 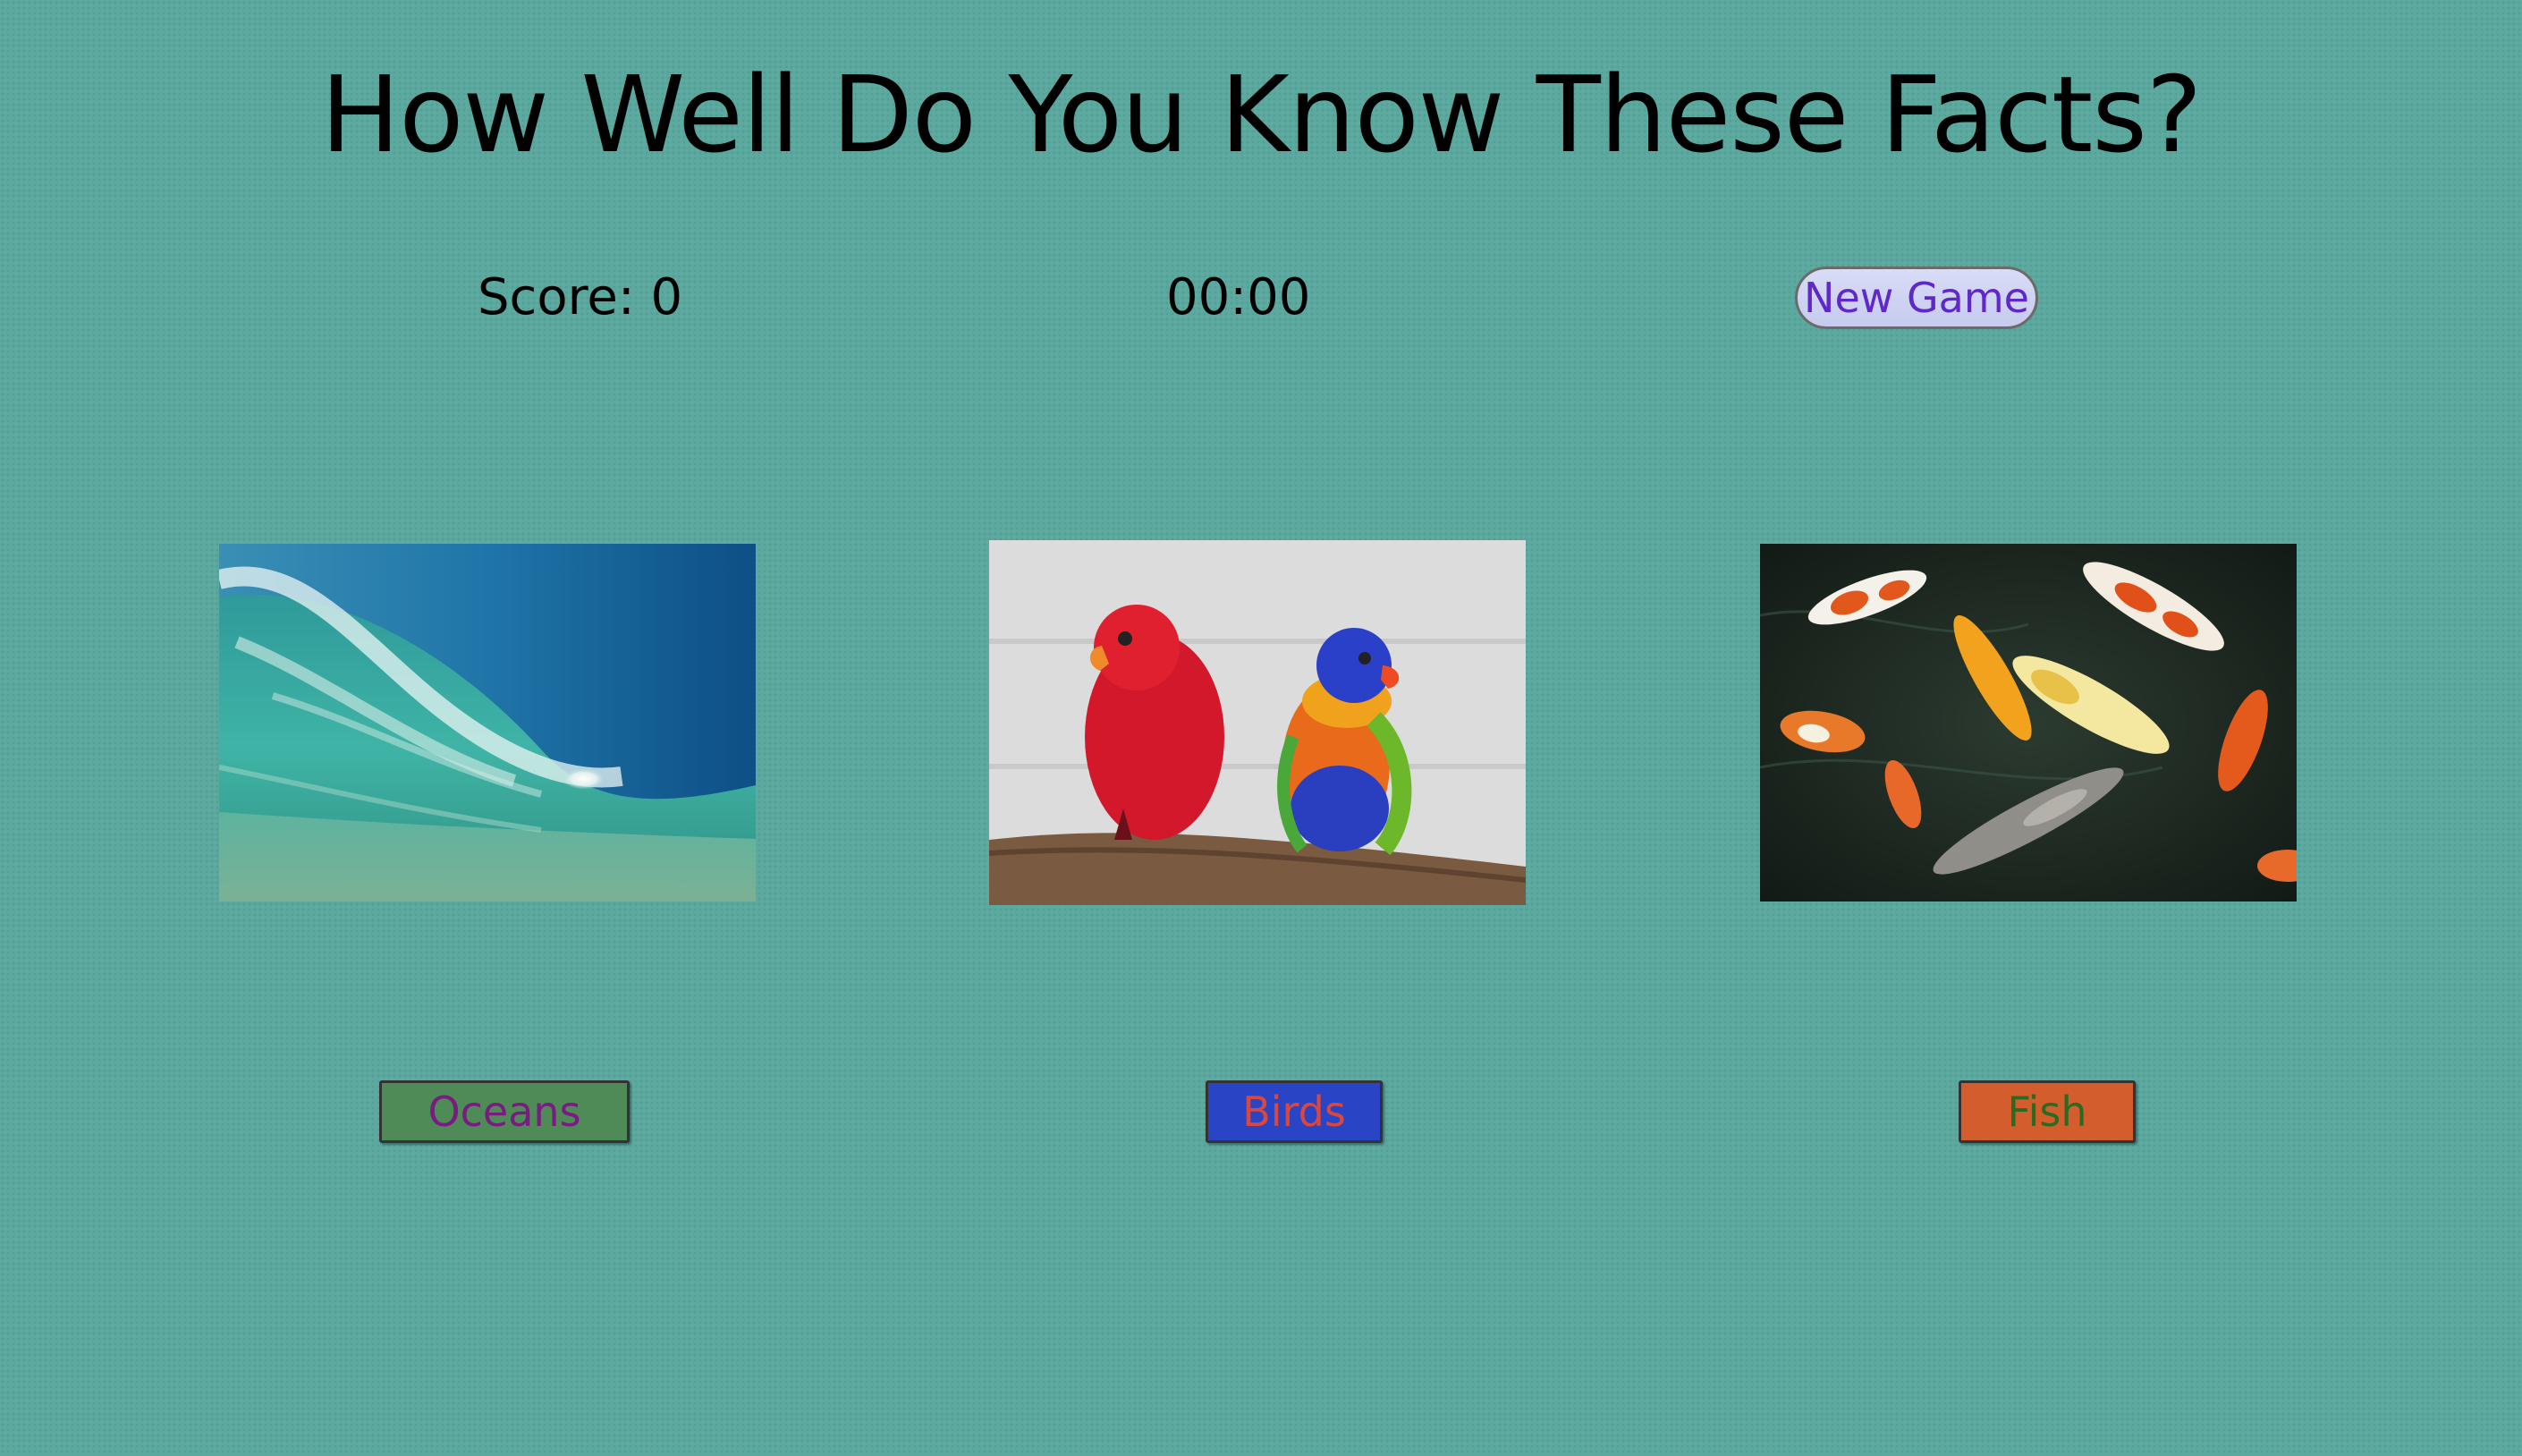 I want to click on birds-button: Birds, so click(x=1294, y=1111).